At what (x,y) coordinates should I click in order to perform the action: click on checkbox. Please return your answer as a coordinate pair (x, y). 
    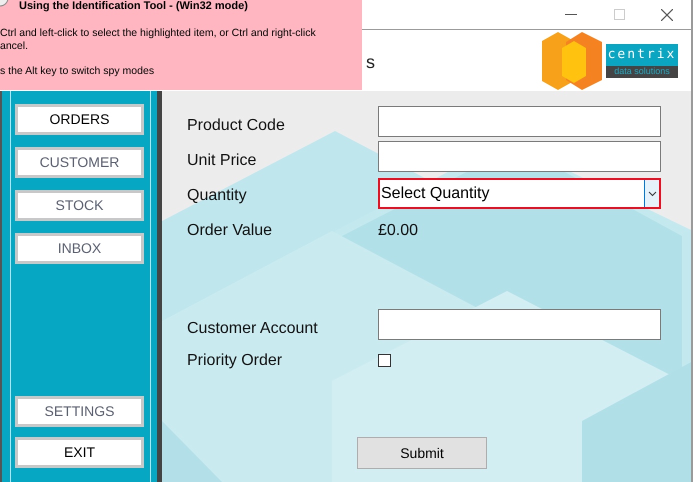
    Looking at the image, I should click on (384, 360).